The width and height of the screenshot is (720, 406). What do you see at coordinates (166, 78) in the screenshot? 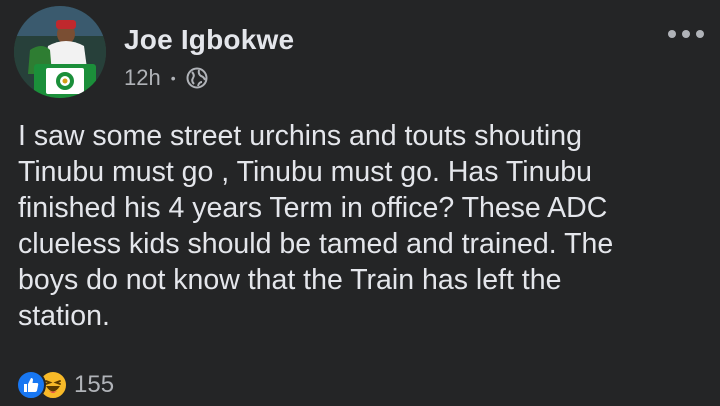
I see `post-meta: 12h •` at bounding box center [166, 78].